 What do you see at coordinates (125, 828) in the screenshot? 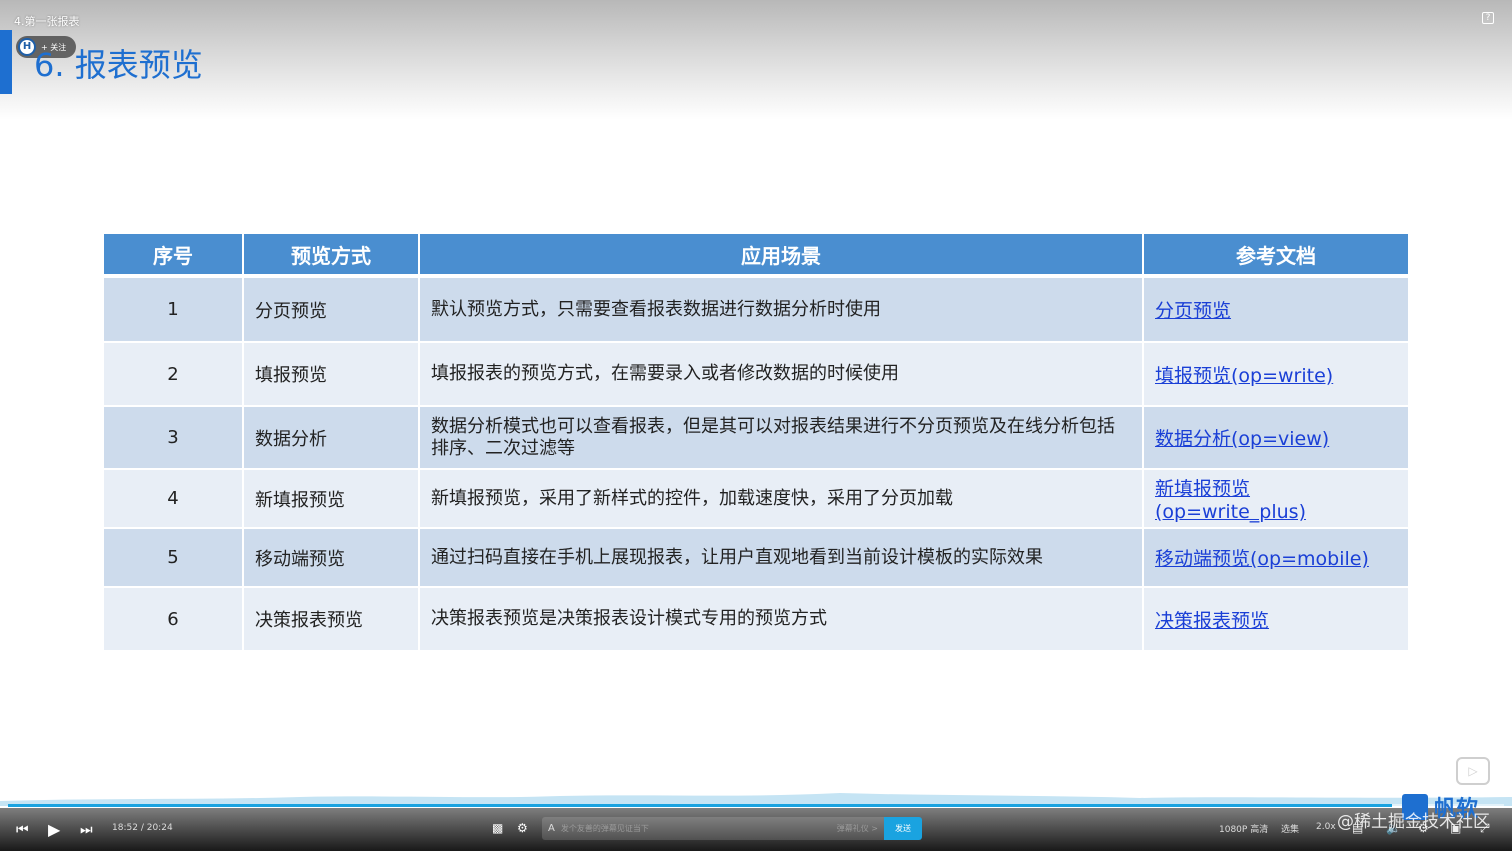
I see `current-time: 18:52` at bounding box center [125, 828].